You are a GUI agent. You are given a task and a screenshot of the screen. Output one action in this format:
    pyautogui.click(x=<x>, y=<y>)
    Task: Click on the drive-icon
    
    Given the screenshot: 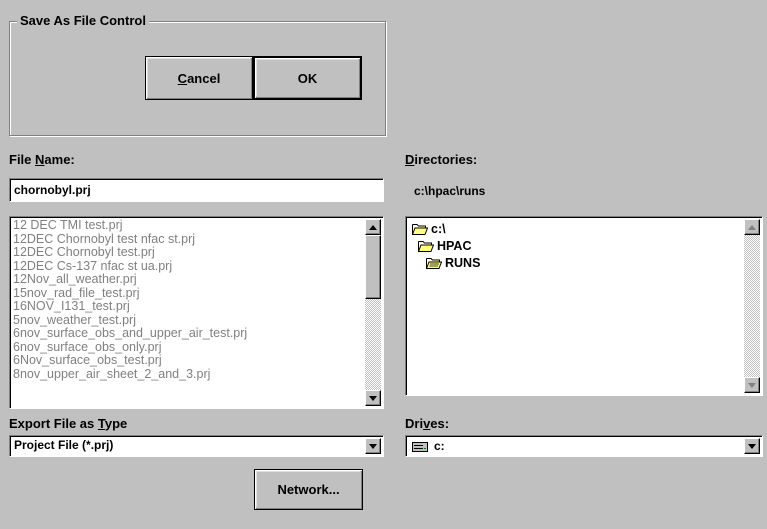 What is the action you would take?
    pyautogui.click(x=420, y=446)
    